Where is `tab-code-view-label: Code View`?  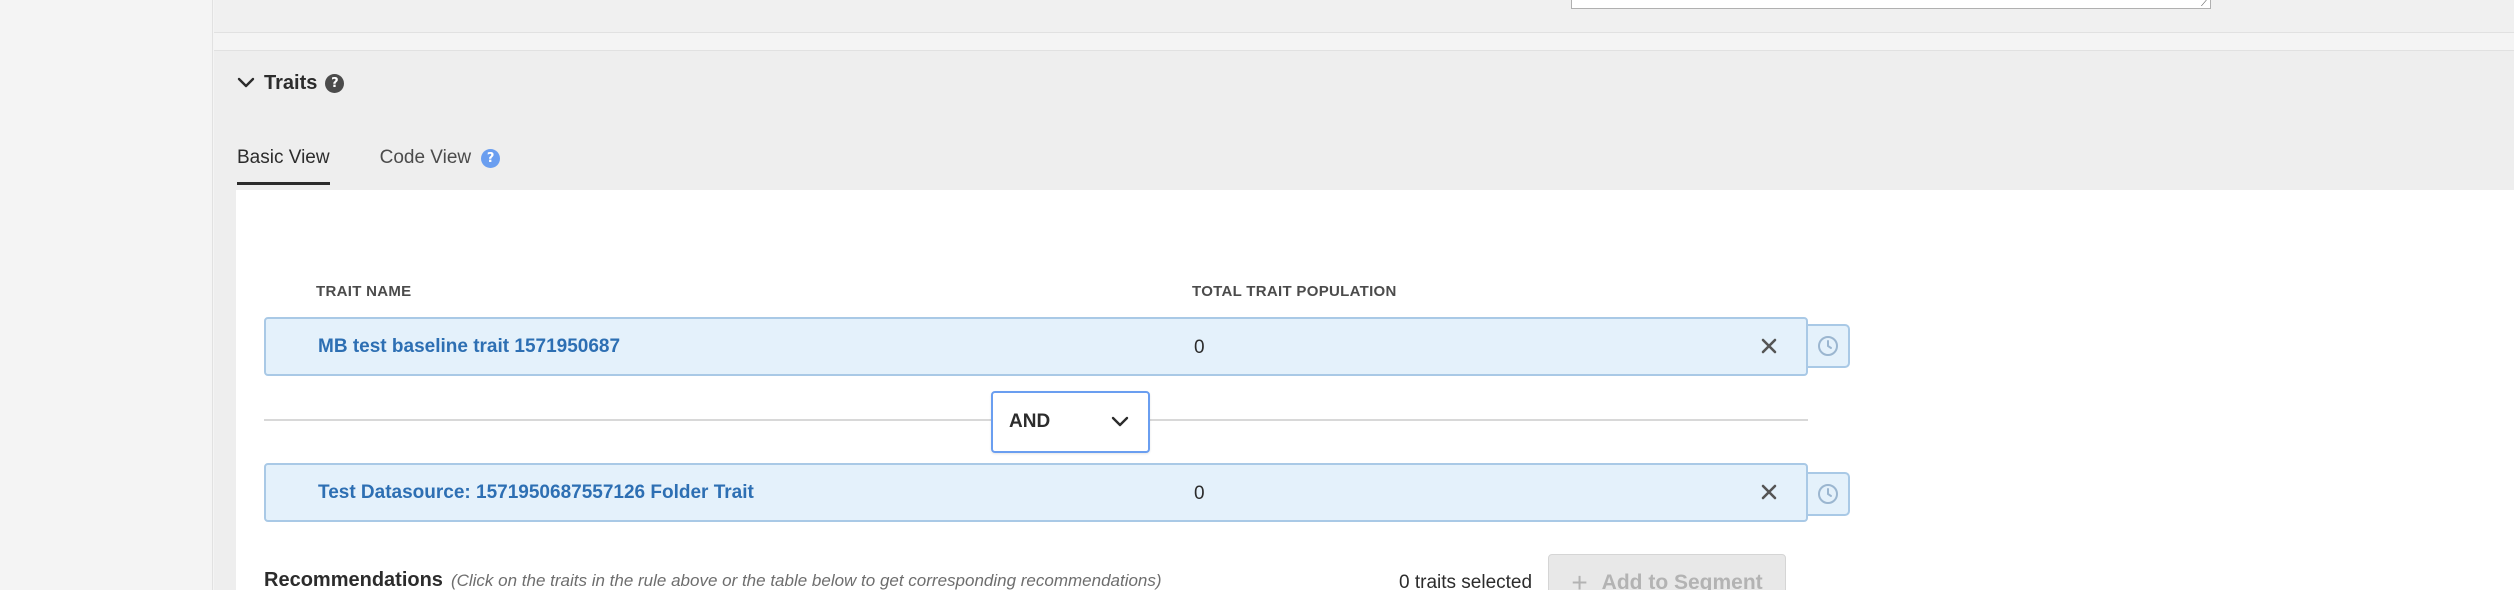 tab-code-view-label: Code View is located at coordinates (425, 157).